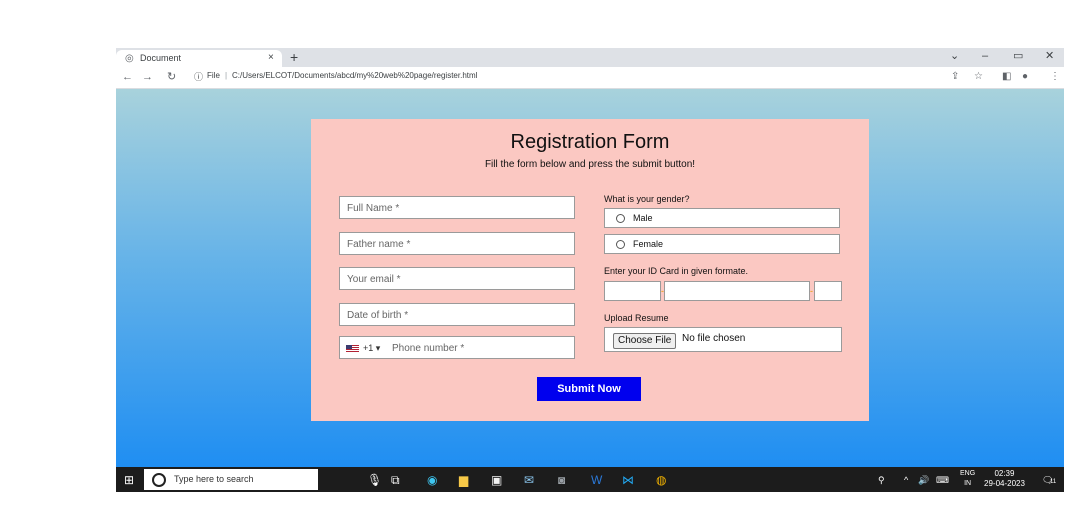  Describe the element at coordinates (294, 57) in the screenshot. I see `new-tab-button: +` at that location.